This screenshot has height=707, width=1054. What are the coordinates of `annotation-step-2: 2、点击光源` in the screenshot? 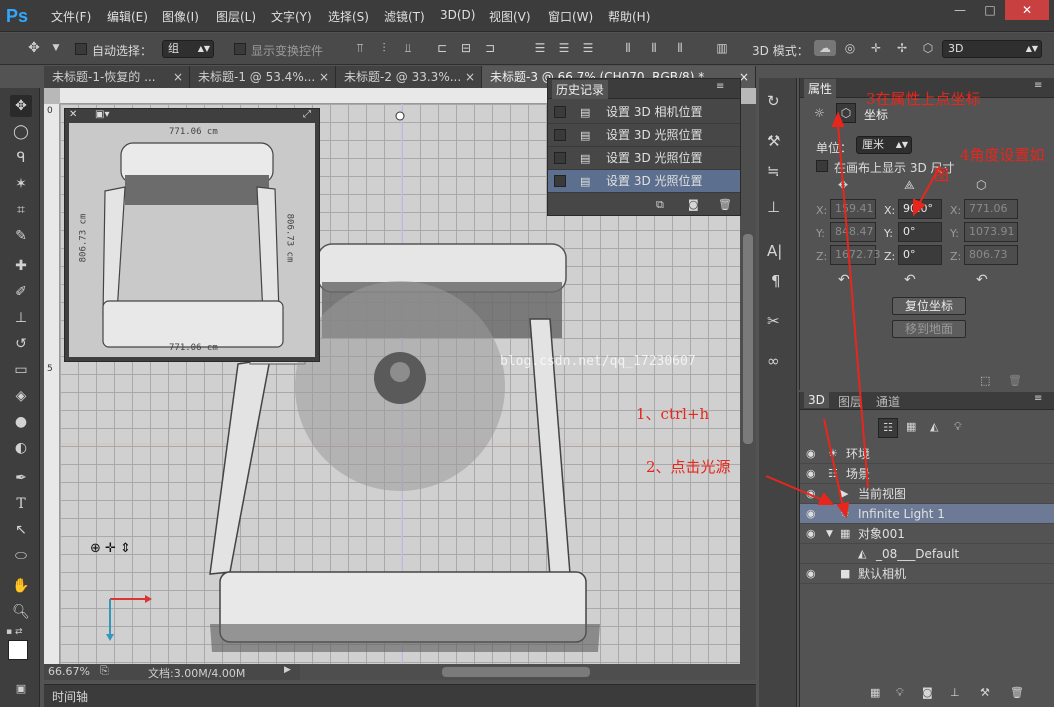 It's located at (688, 467).